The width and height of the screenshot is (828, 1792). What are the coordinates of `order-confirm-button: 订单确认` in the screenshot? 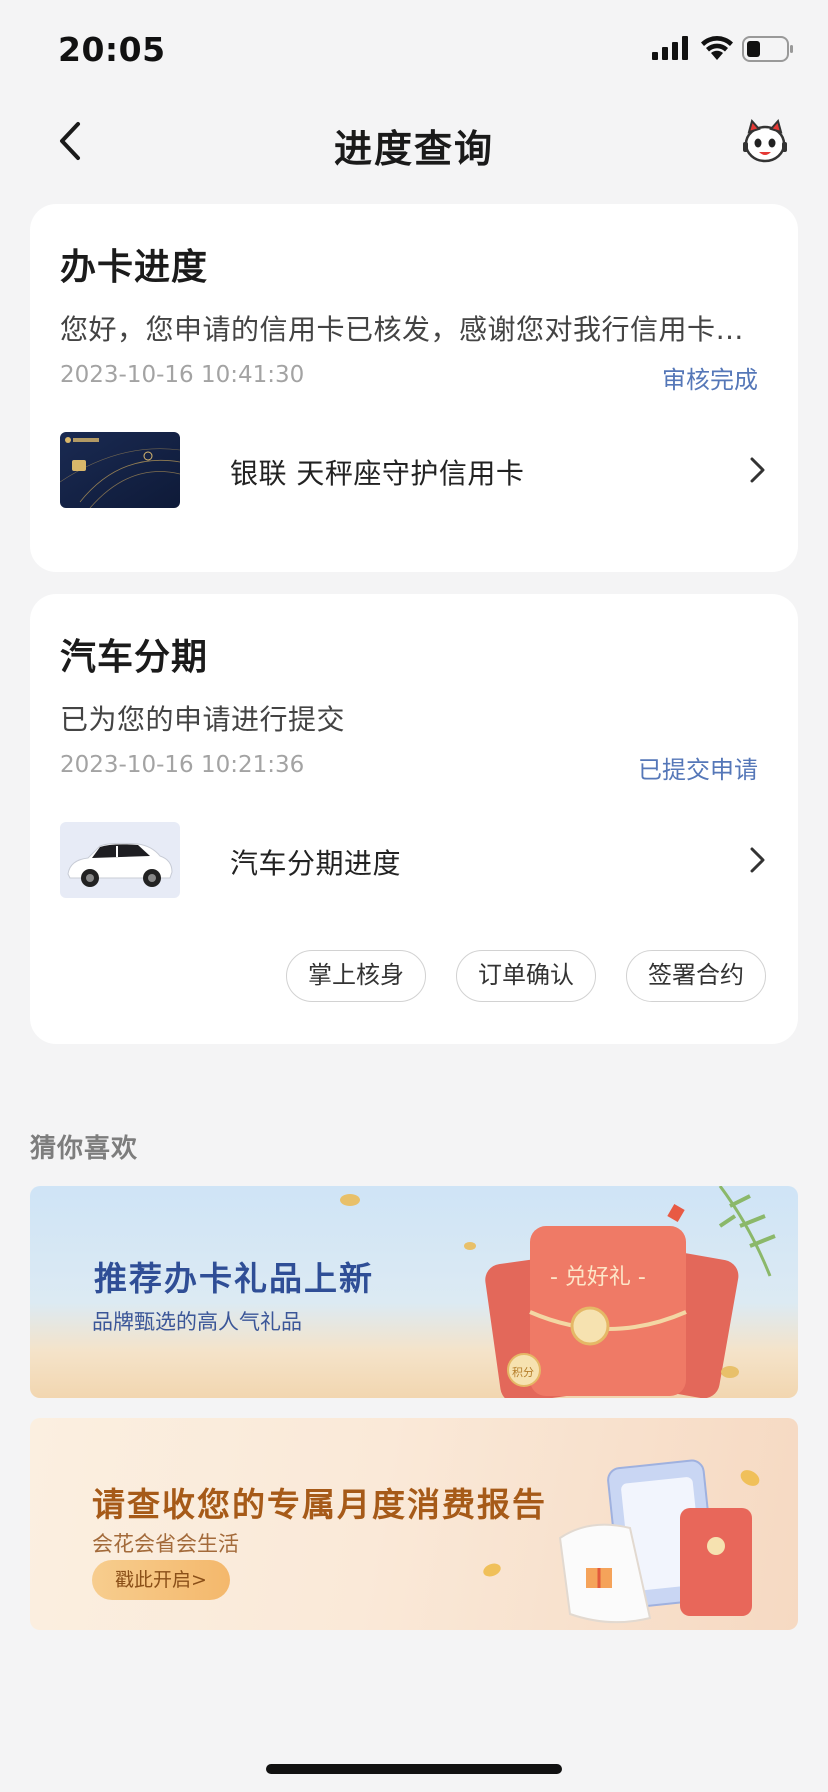 It's located at (526, 976).